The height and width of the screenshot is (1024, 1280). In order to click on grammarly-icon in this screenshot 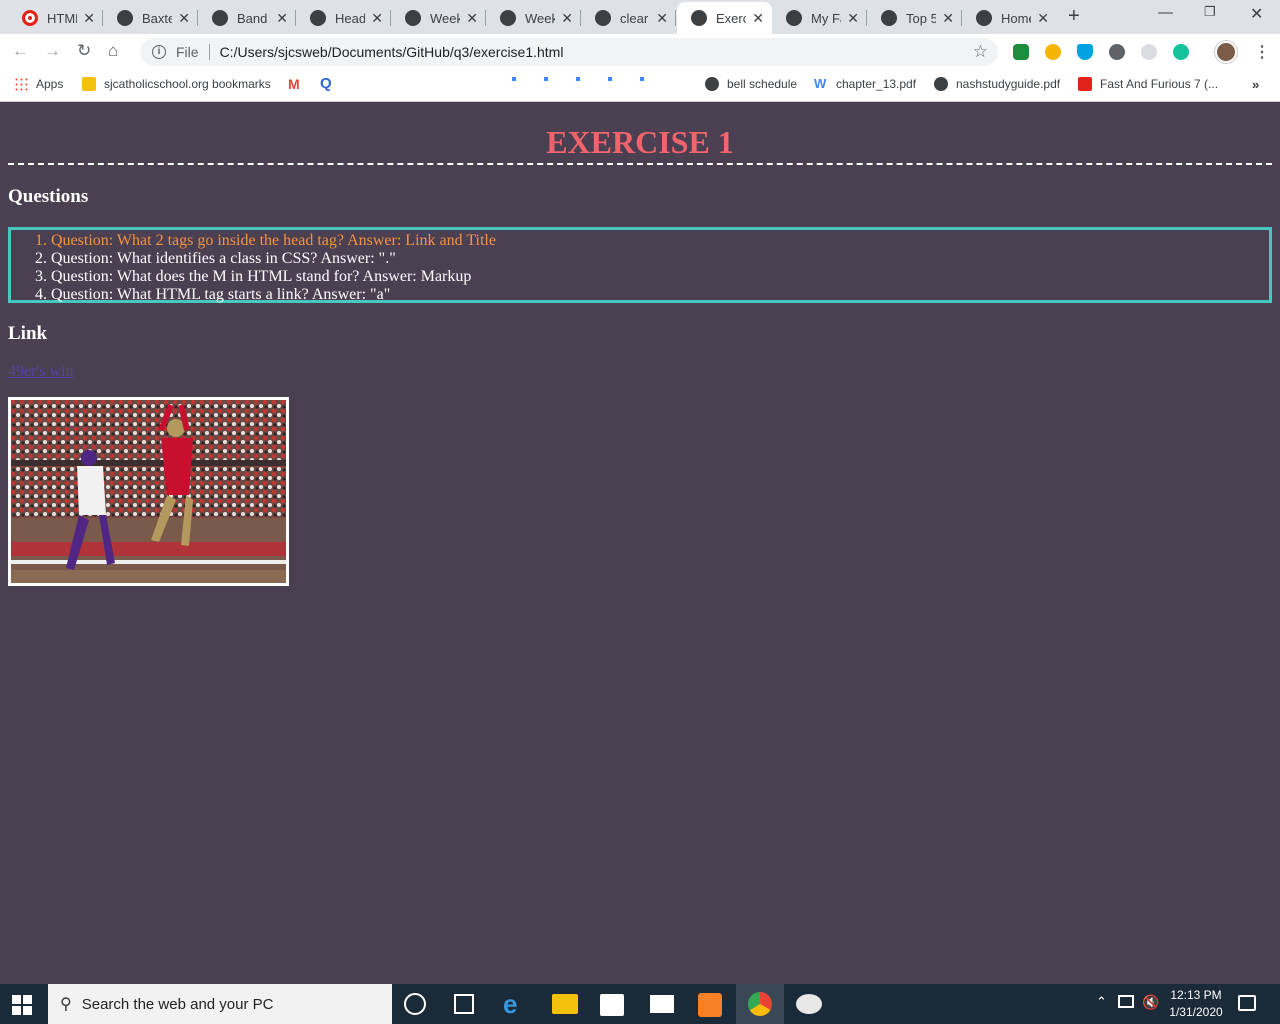, I will do `click(1181, 52)`.